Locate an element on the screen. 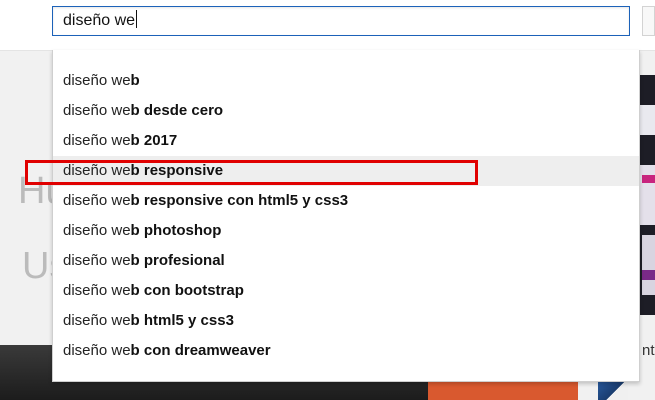  suggestion-completion-text: b responsive is located at coordinates (177, 170).